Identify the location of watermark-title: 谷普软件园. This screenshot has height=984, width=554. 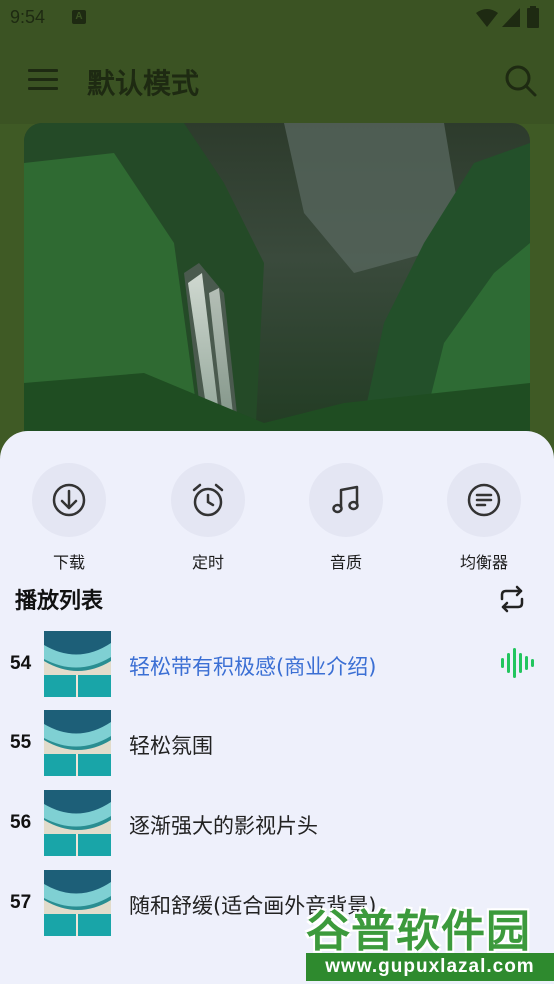
(418, 931).